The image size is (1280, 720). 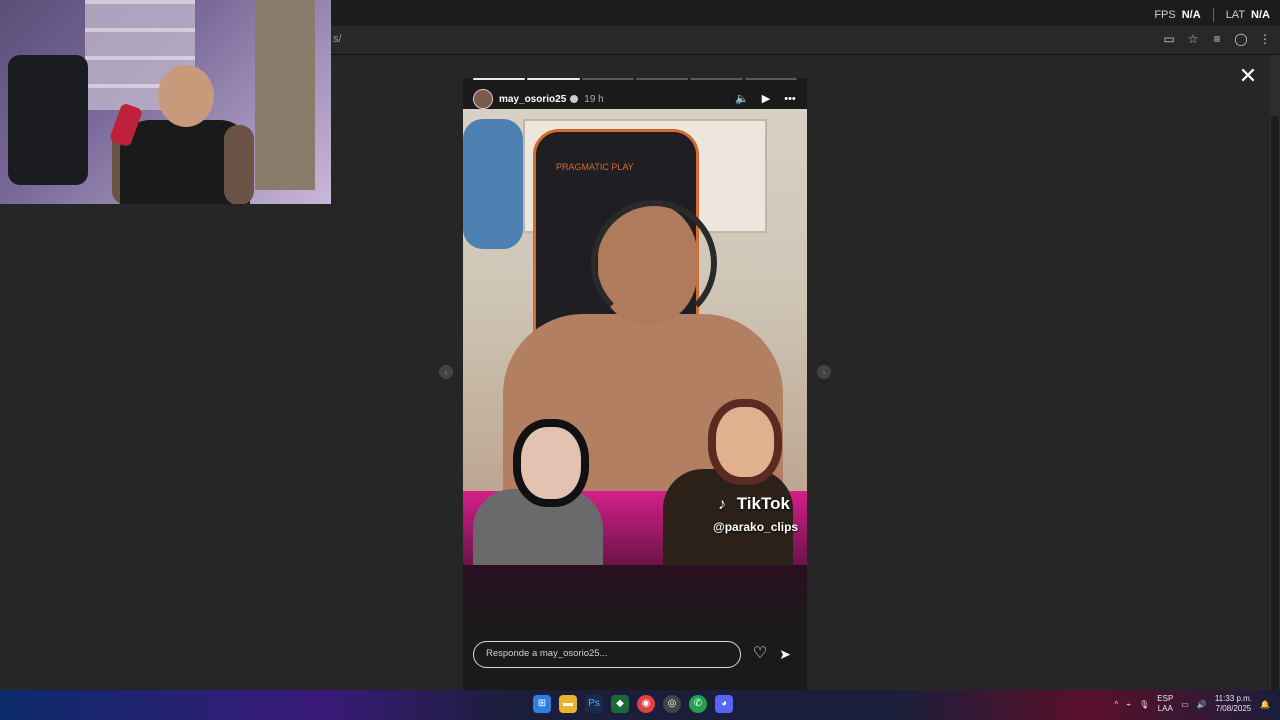 What do you see at coordinates (1185, 704) in the screenshot?
I see `display-icon: ▭` at bounding box center [1185, 704].